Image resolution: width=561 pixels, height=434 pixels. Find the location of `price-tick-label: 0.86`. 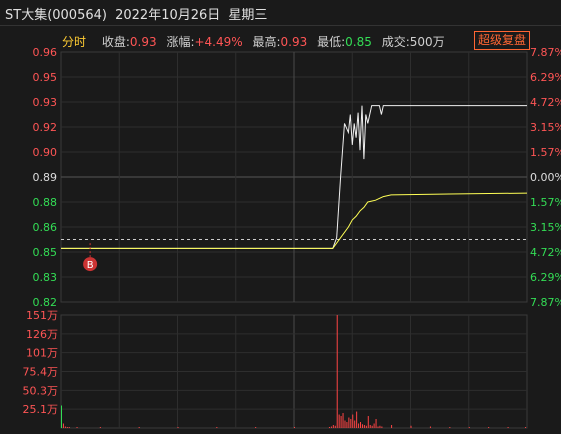

price-tick-label: 0.86 is located at coordinates (45, 227).